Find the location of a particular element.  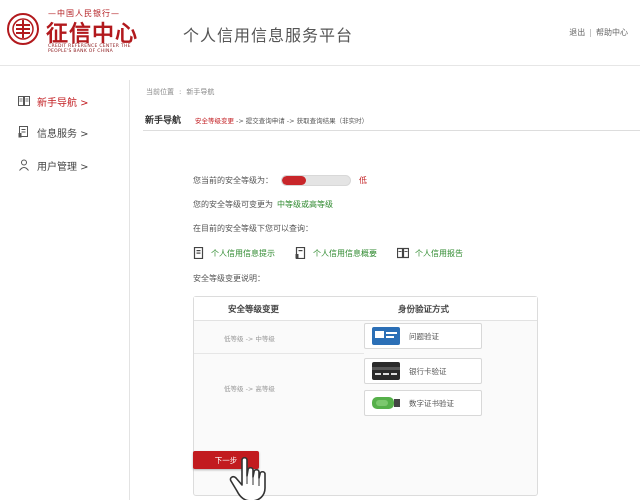

breadcrumb: 当前位置: 新手导航 is located at coordinates (180, 92).